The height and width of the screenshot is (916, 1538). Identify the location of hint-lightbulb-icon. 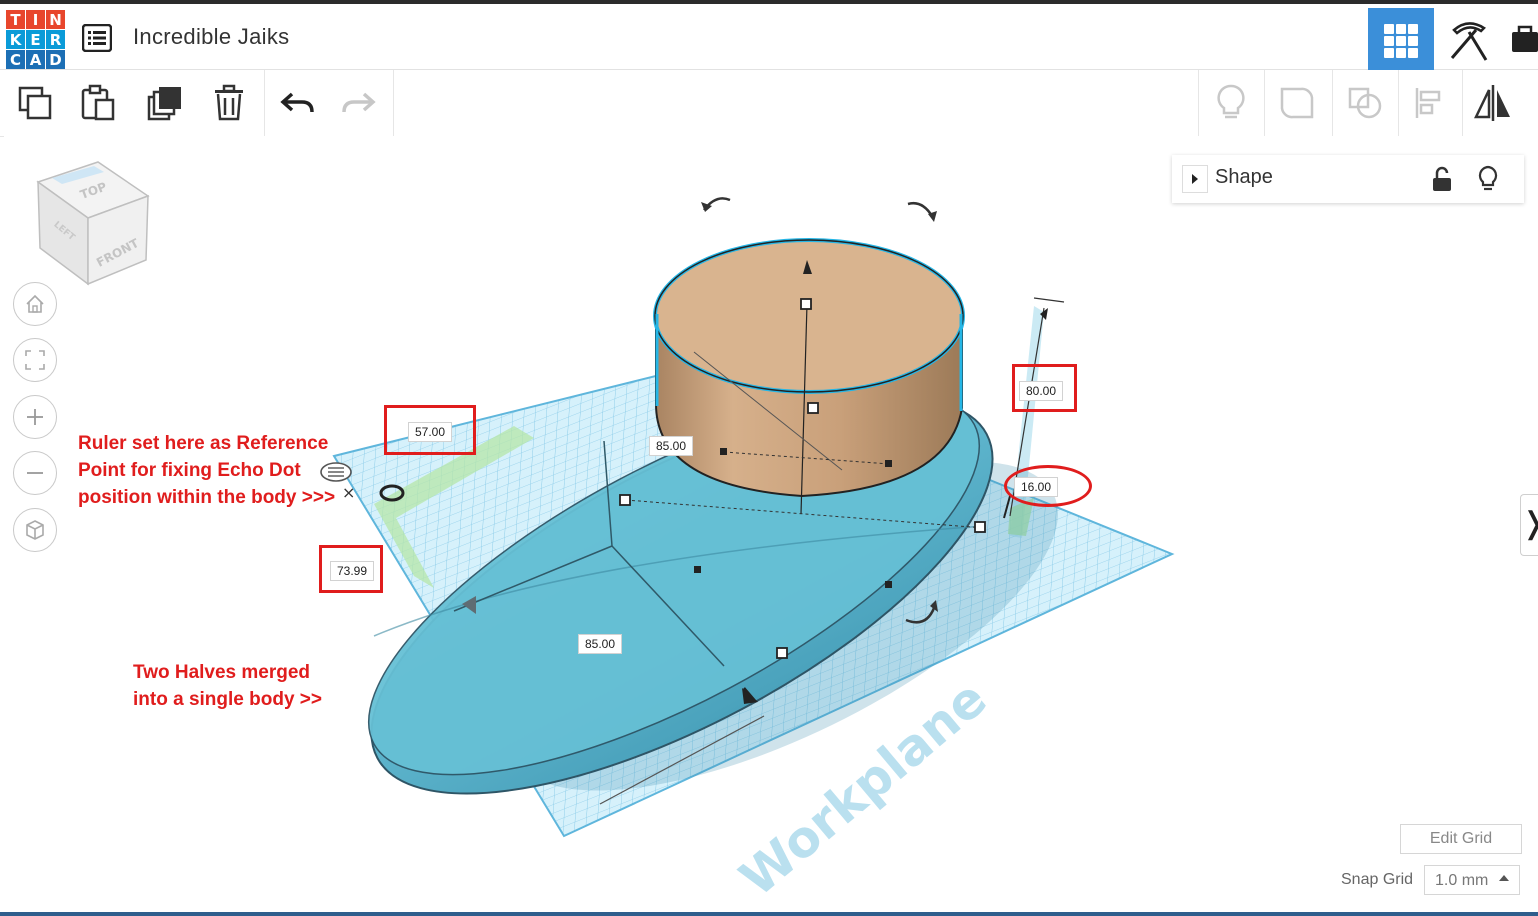
(1488, 179).